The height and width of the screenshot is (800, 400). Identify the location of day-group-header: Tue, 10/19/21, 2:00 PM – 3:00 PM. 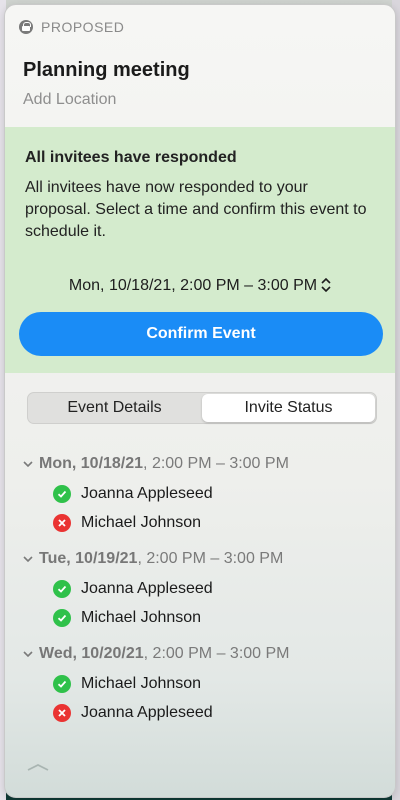
(153, 559).